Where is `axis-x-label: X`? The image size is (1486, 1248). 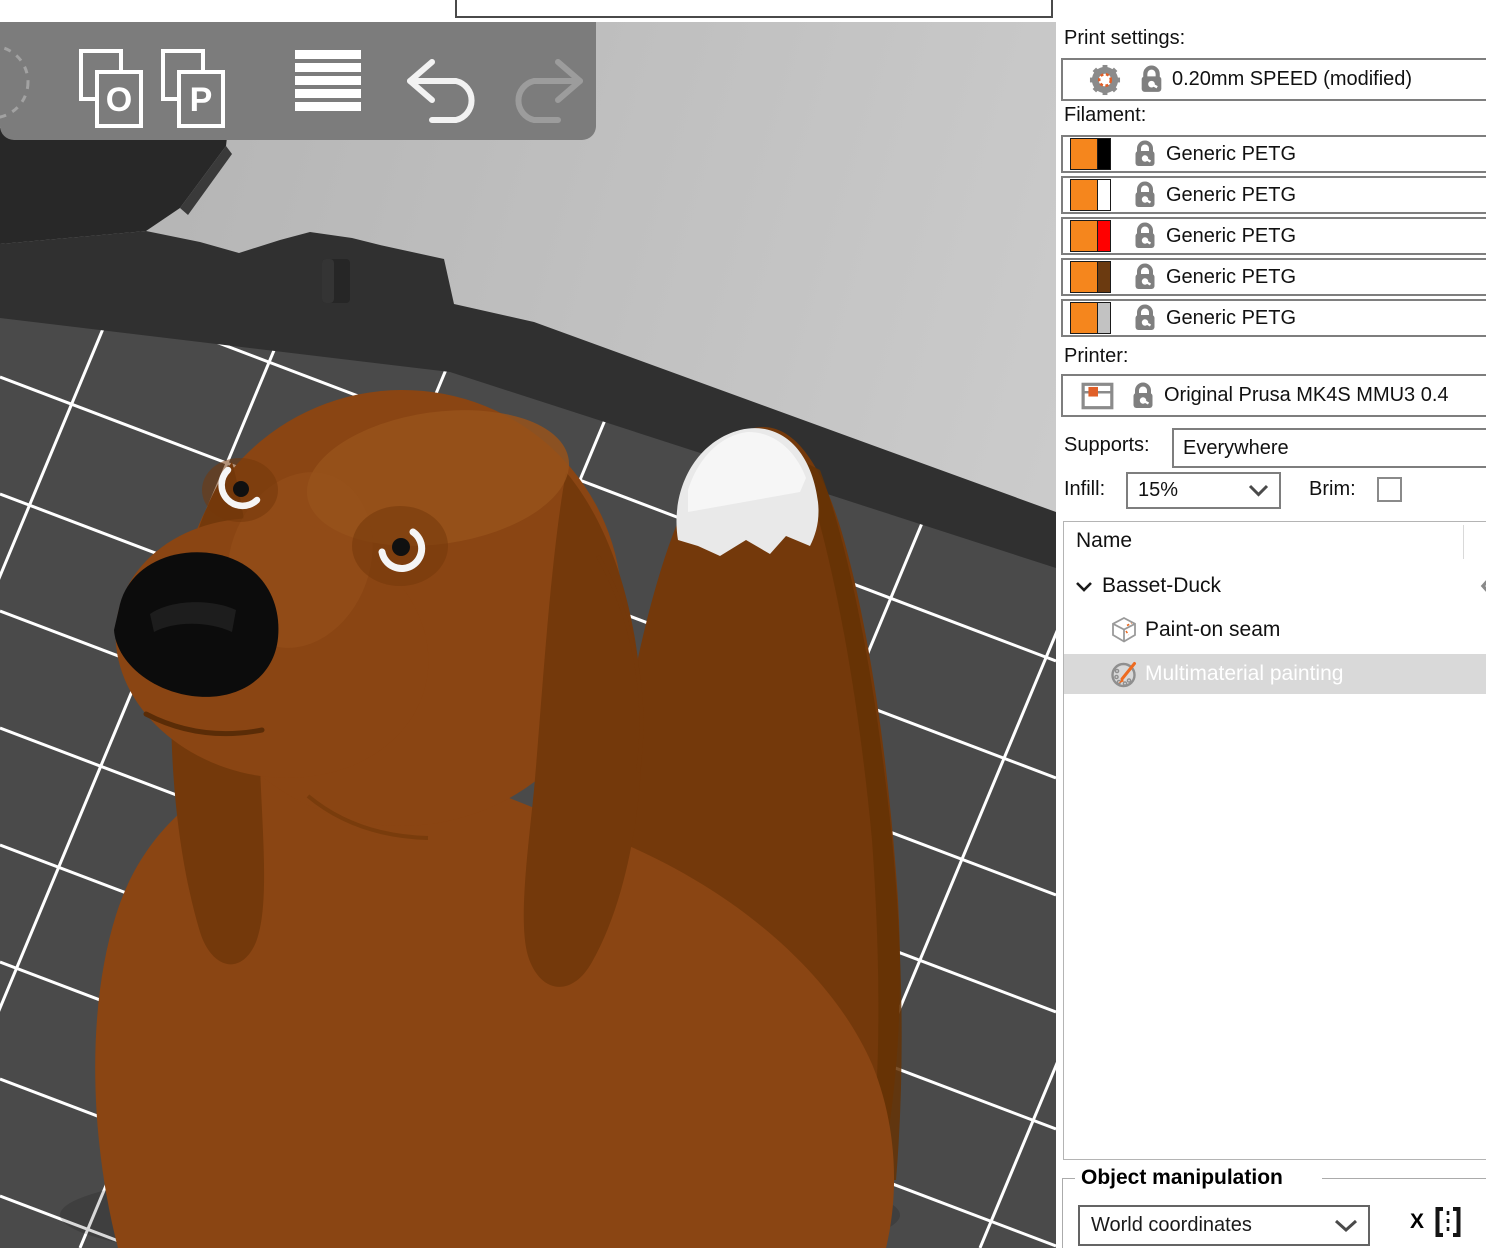
axis-x-label: X is located at coordinates (1417, 1221).